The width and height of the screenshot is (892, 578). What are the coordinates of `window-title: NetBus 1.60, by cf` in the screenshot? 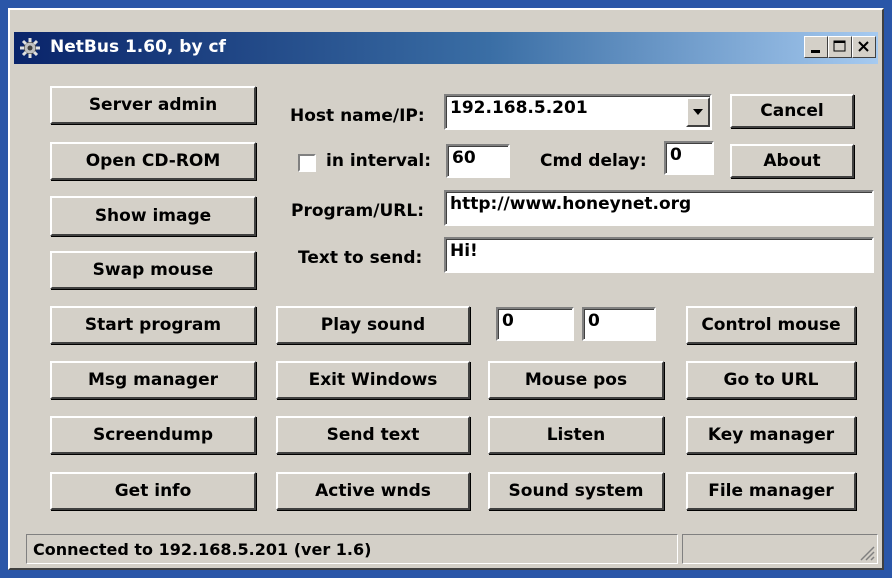 It's located at (138, 47).